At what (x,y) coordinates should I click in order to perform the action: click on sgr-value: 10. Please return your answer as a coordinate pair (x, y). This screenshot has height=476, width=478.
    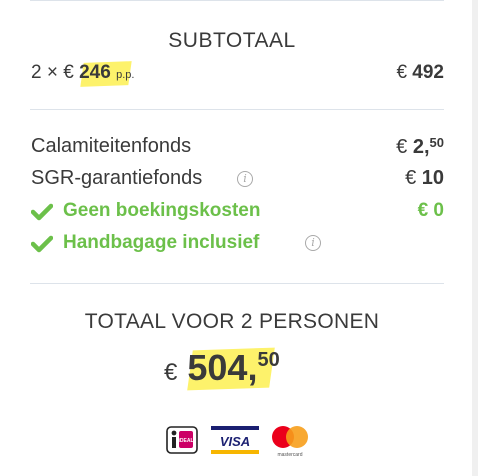
    Looking at the image, I should click on (432, 178).